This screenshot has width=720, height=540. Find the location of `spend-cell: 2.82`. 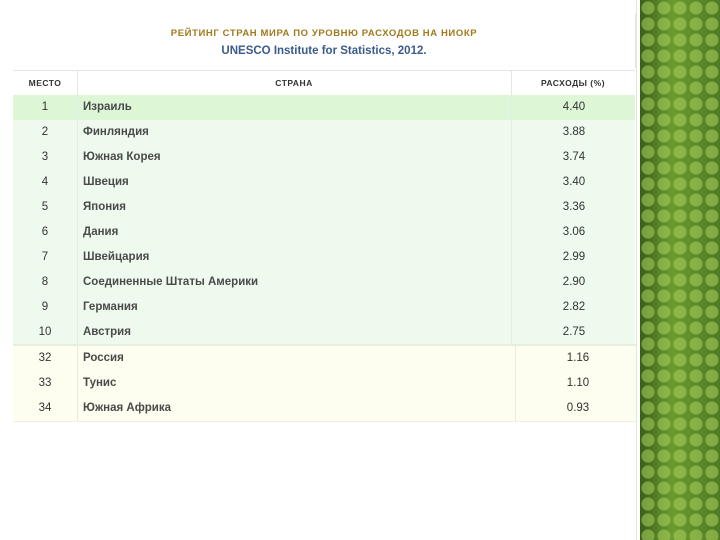

spend-cell: 2.82 is located at coordinates (573, 307).